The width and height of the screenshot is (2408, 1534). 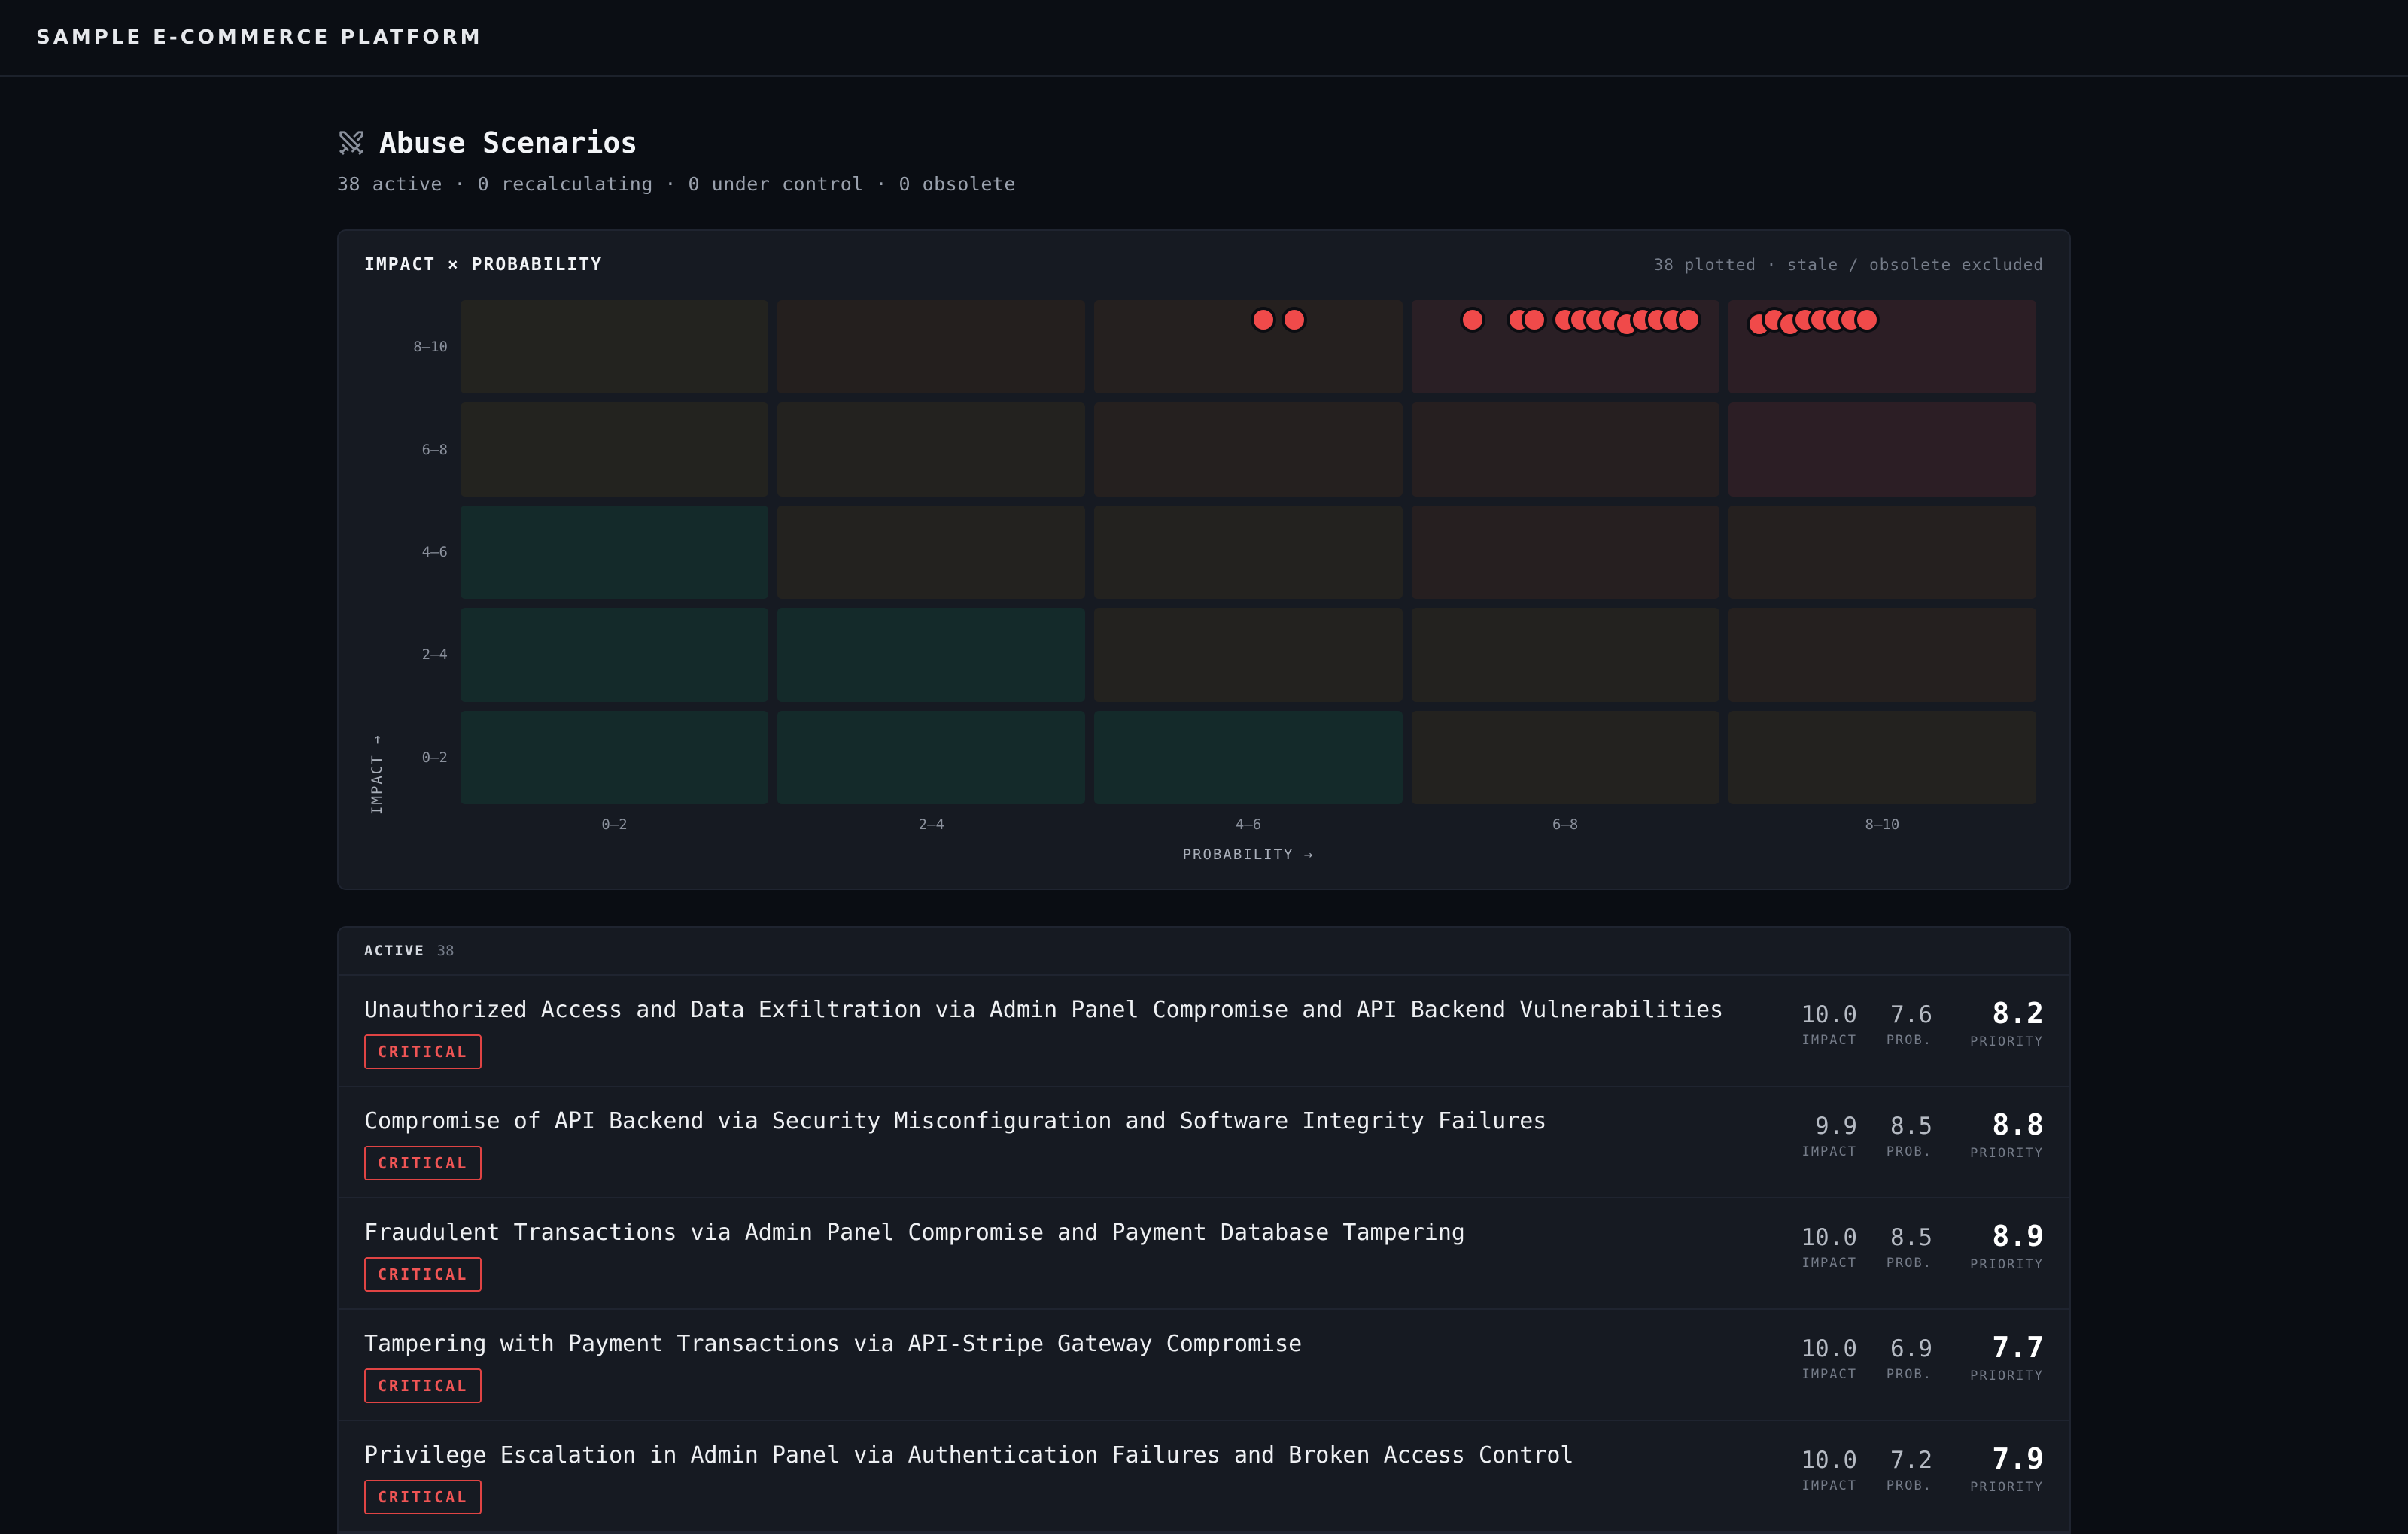 What do you see at coordinates (2018, 1236) in the screenshot?
I see `priority-value: 8.9` at bounding box center [2018, 1236].